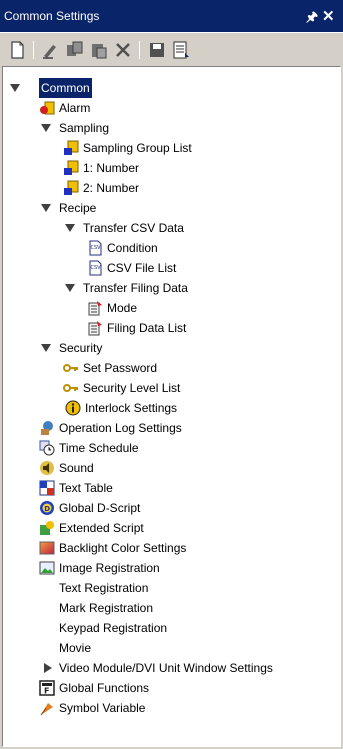  Describe the element at coordinates (172, 308) in the screenshot. I see `tree-item-mode: Mode` at that location.